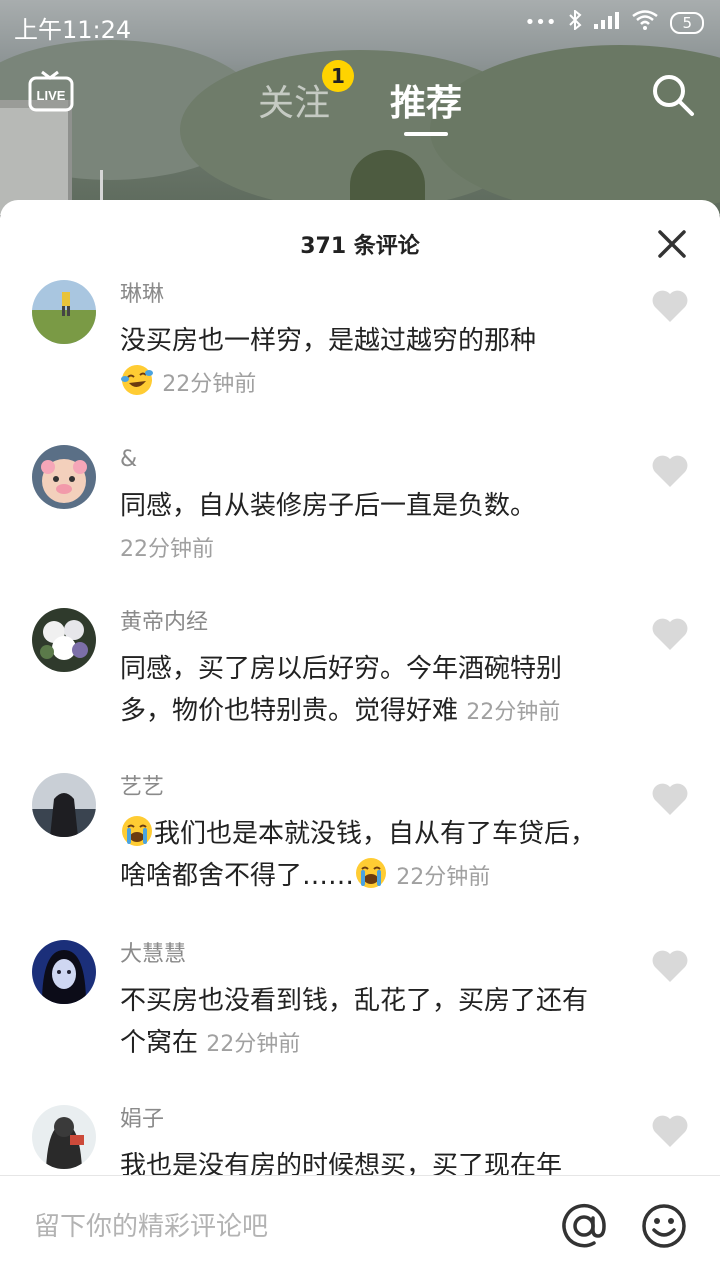  I want to click on comment-item: 大慧慧 不买房也没看到钱，乱花了，买房了还有个窝在 22分钟前, so click(360, 1022).